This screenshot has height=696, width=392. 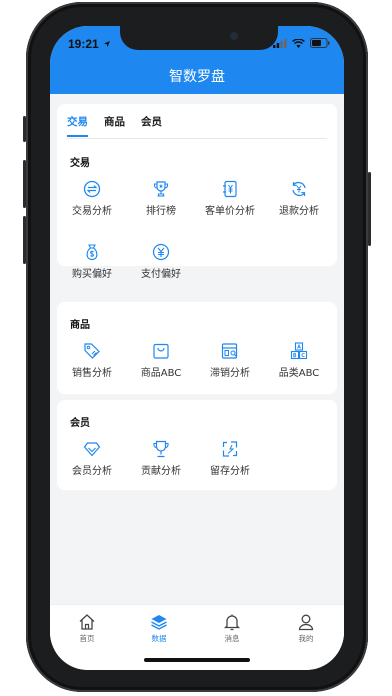 What do you see at coordinates (161, 449) in the screenshot?
I see `cup-icon` at bounding box center [161, 449].